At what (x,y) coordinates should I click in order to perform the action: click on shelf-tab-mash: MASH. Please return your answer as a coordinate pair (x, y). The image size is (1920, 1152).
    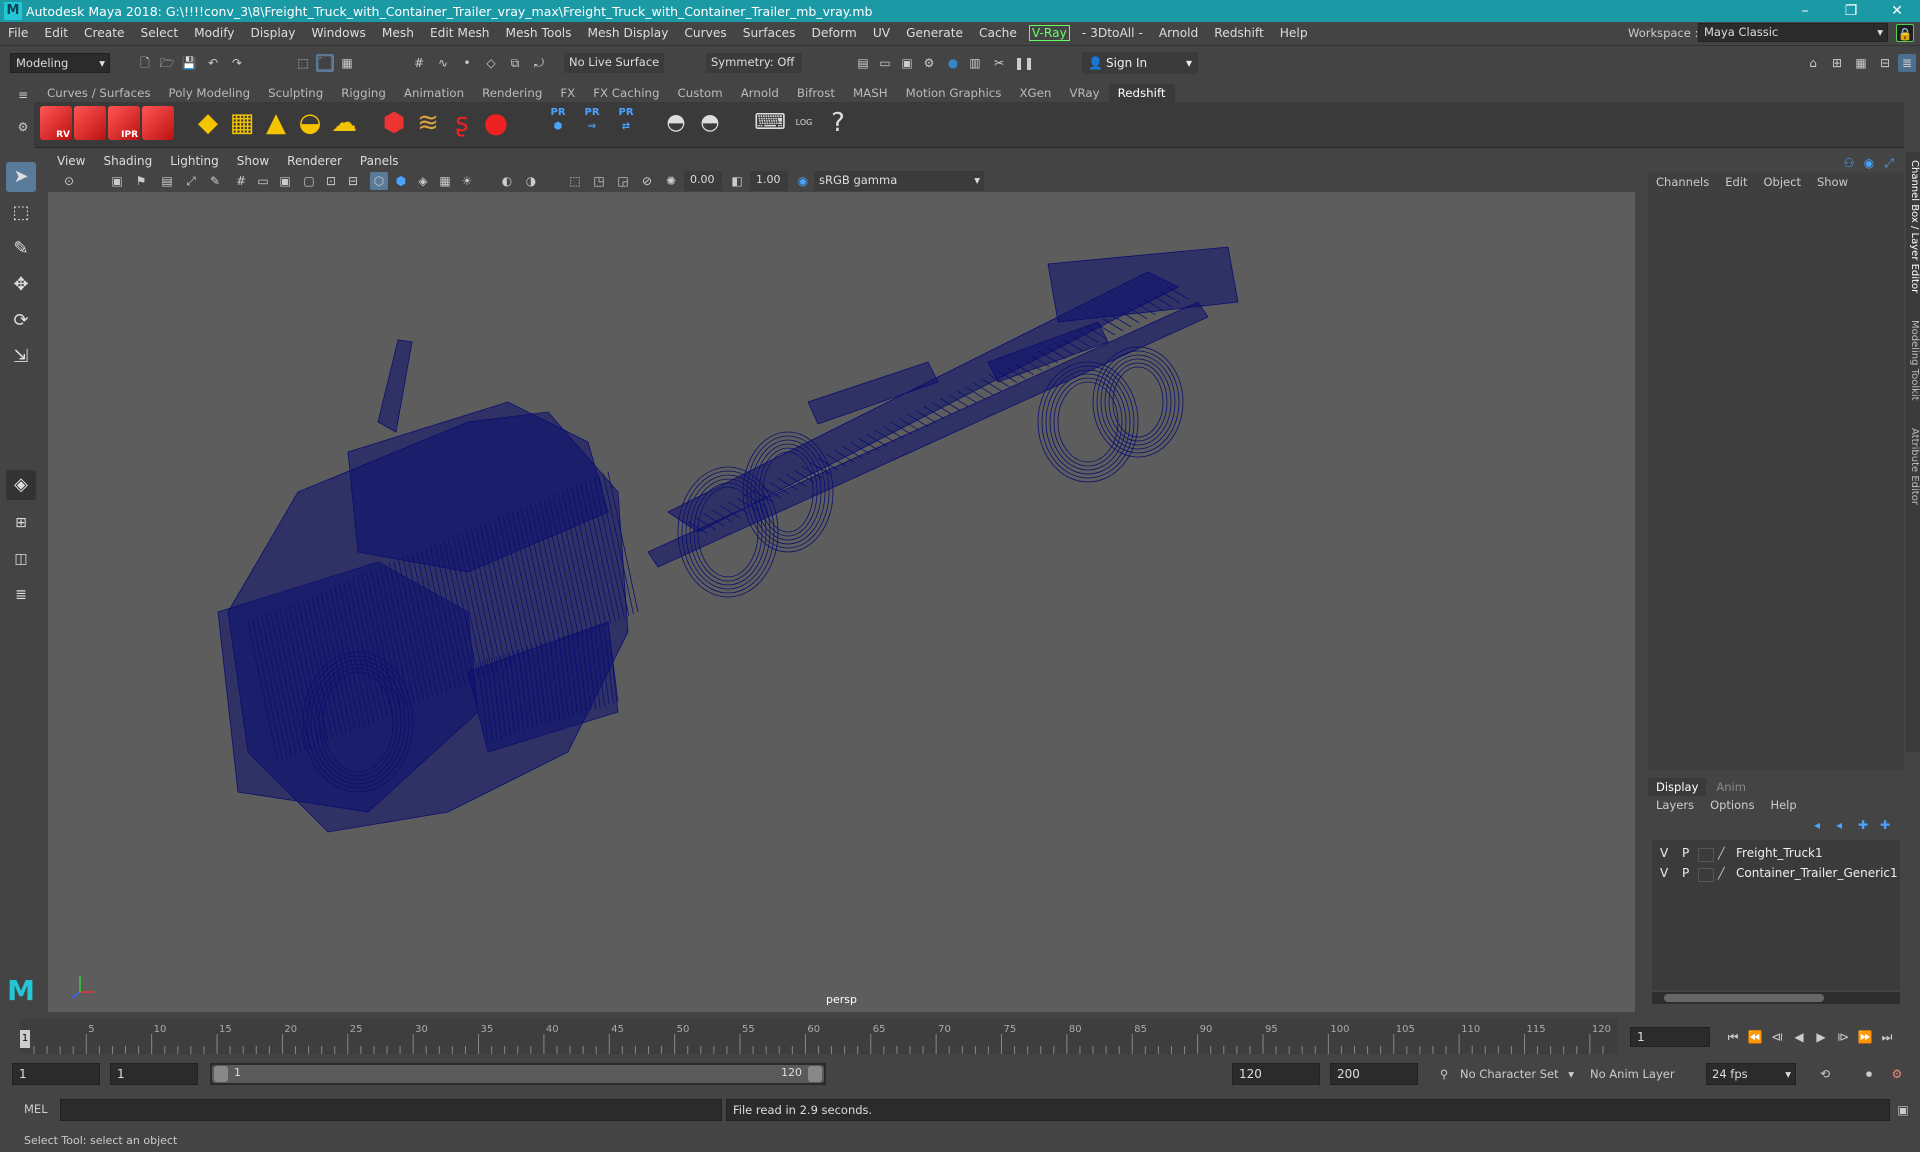
    Looking at the image, I should click on (870, 93).